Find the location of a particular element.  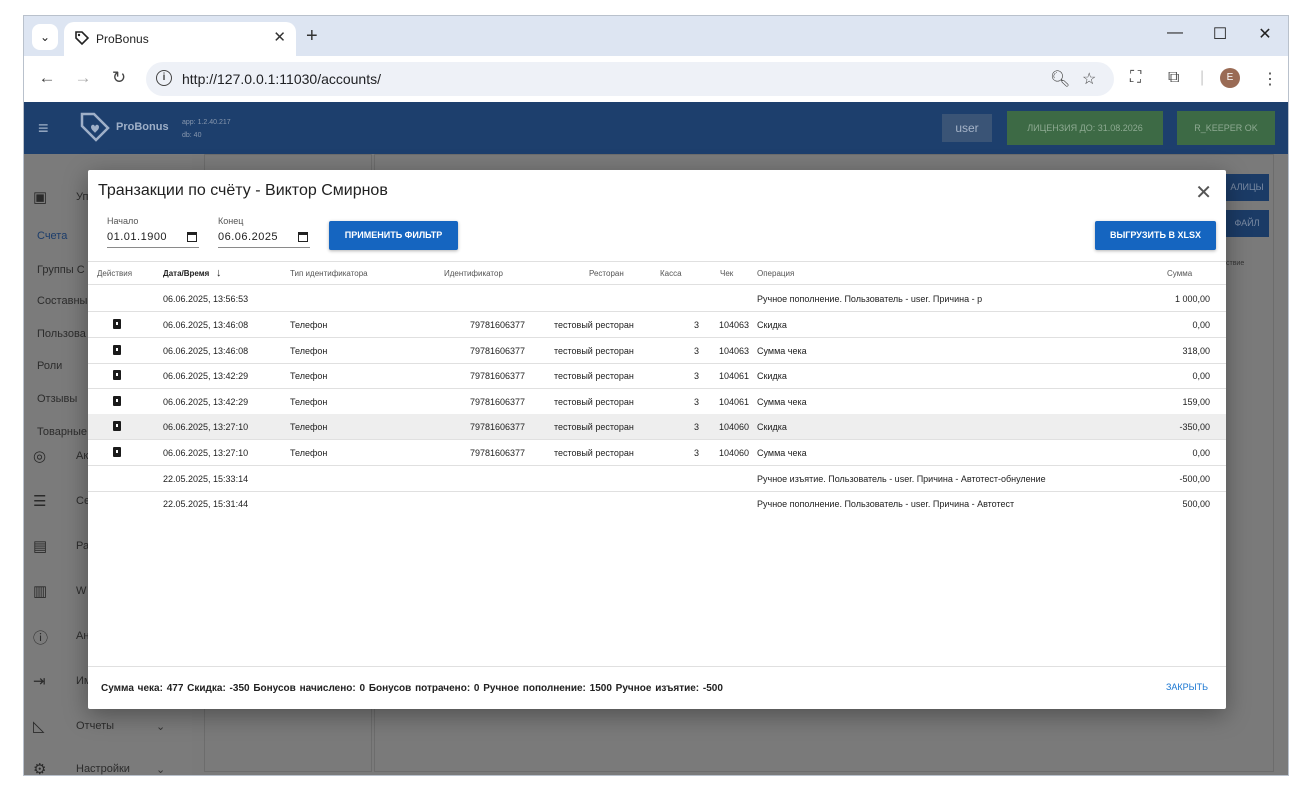

background-column-header: ствие is located at coordinates (1235, 263).